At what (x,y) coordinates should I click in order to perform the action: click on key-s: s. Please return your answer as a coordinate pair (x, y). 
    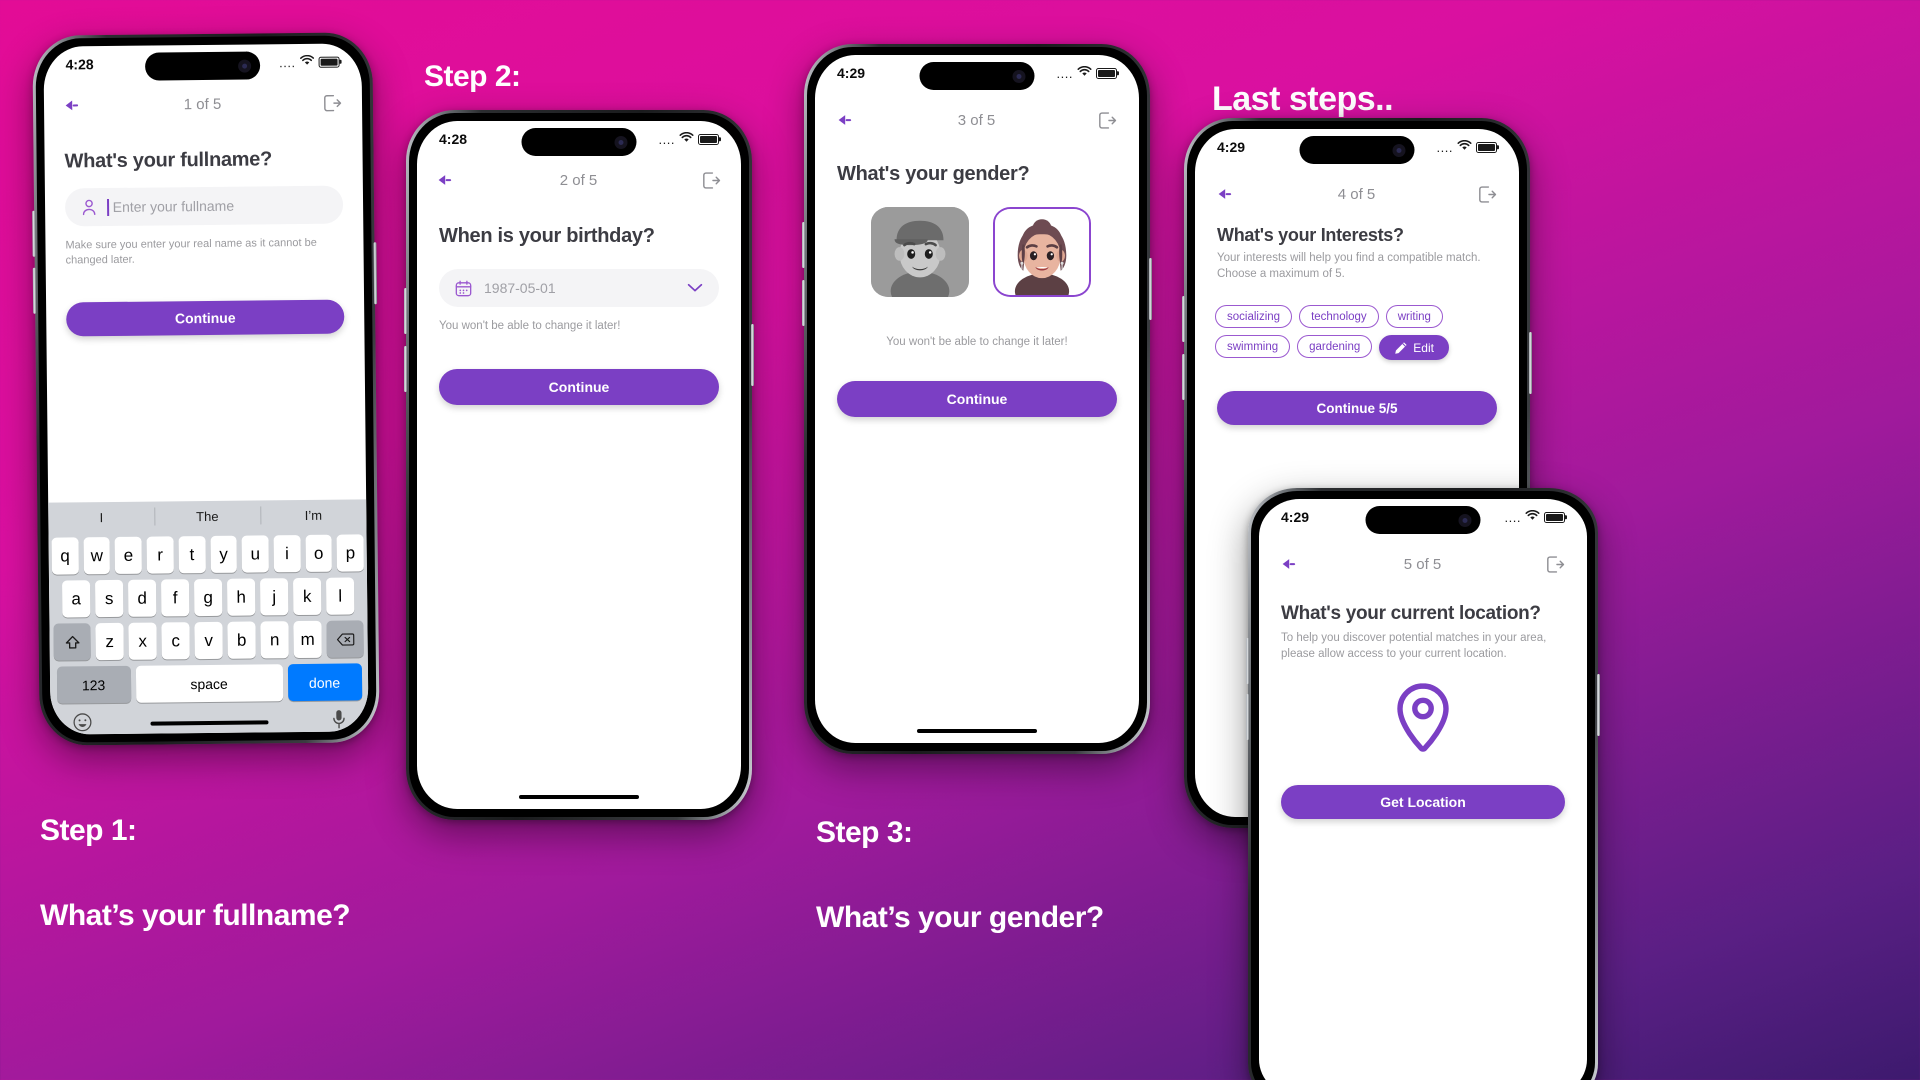
    Looking at the image, I should click on (109, 598).